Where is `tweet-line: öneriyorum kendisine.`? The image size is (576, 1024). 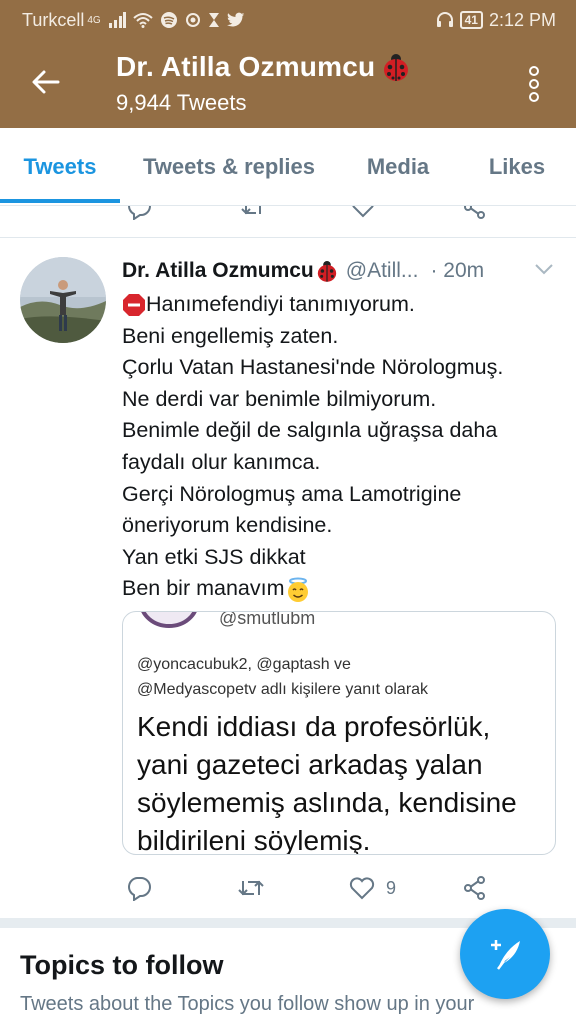 tweet-line: öneriyorum kendisine. is located at coordinates (227, 525).